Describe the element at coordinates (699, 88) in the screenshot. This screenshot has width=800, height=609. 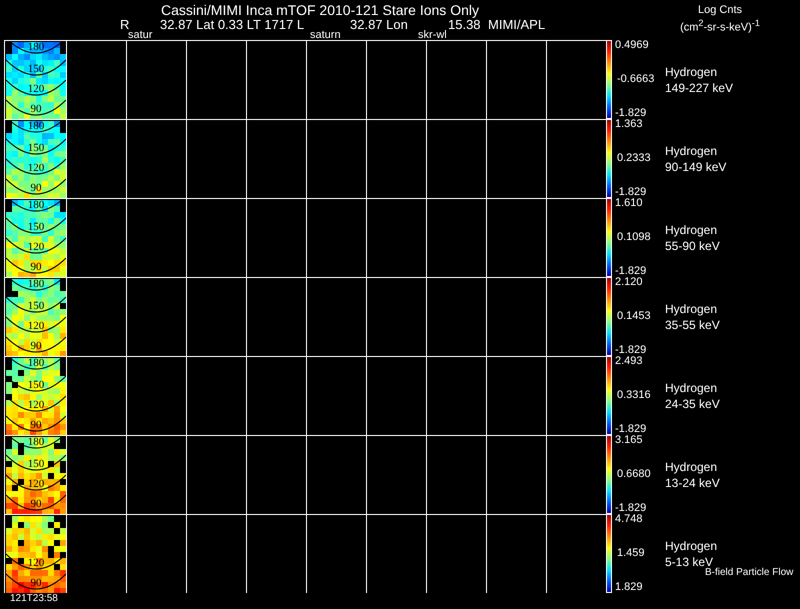
I see `energy-label: 149-227 keV` at that location.